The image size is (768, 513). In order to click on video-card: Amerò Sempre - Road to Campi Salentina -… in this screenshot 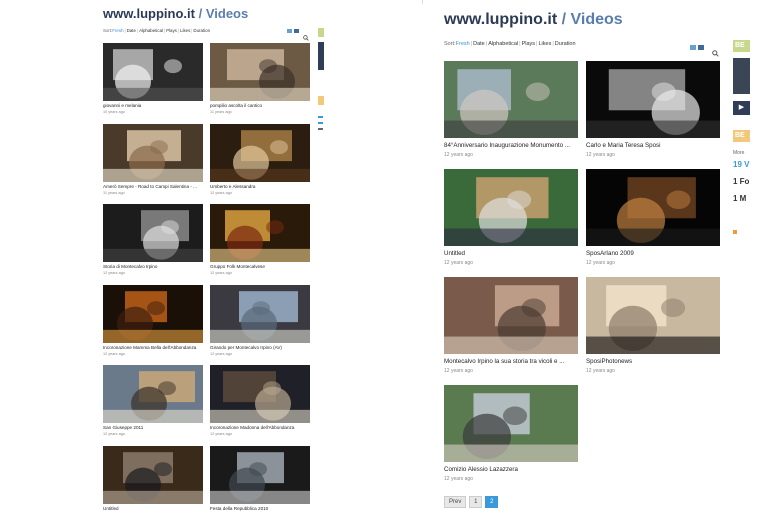, I will do `click(153, 163)`.